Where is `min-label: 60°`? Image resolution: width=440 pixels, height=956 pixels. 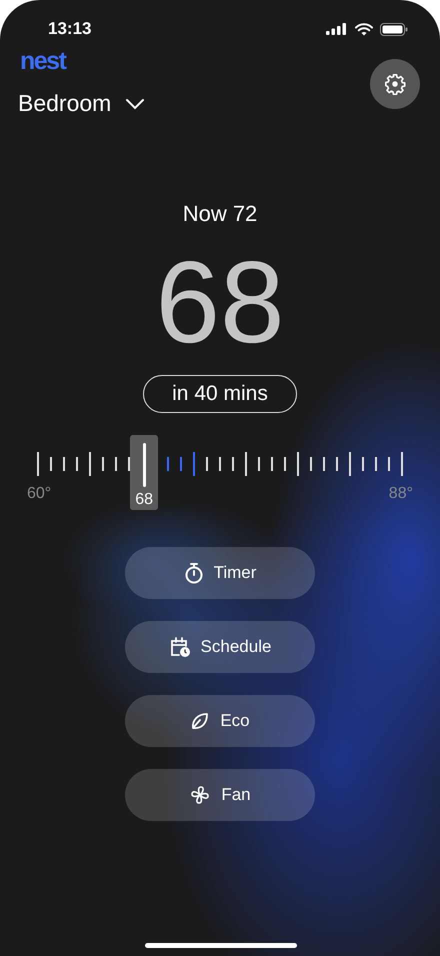
min-label: 60° is located at coordinates (39, 493).